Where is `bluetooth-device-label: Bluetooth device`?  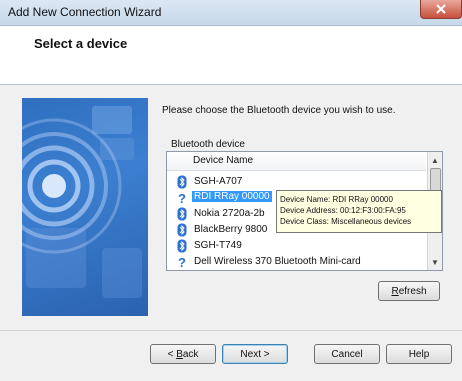
bluetooth-device-label: Bluetooth device is located at coordinates (208, 144).